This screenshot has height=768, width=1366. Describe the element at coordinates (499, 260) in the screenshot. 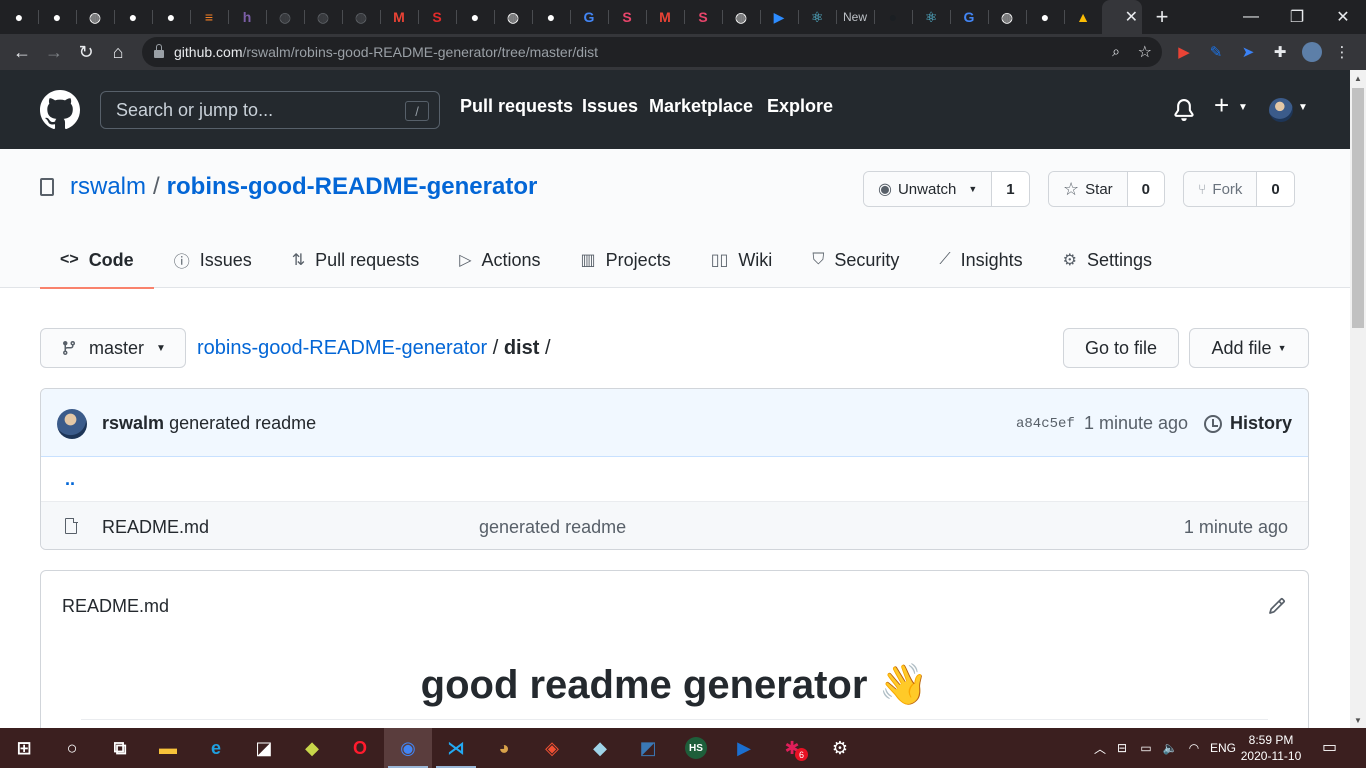

I see `repo-tab-actions: ▷ Actions` at that location.